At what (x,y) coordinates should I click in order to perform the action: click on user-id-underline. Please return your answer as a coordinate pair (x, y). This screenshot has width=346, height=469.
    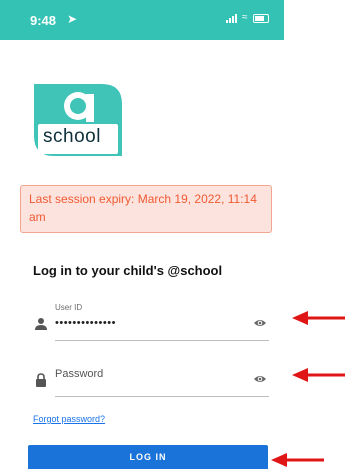
    Looking at the image, I should click on (162, 340).